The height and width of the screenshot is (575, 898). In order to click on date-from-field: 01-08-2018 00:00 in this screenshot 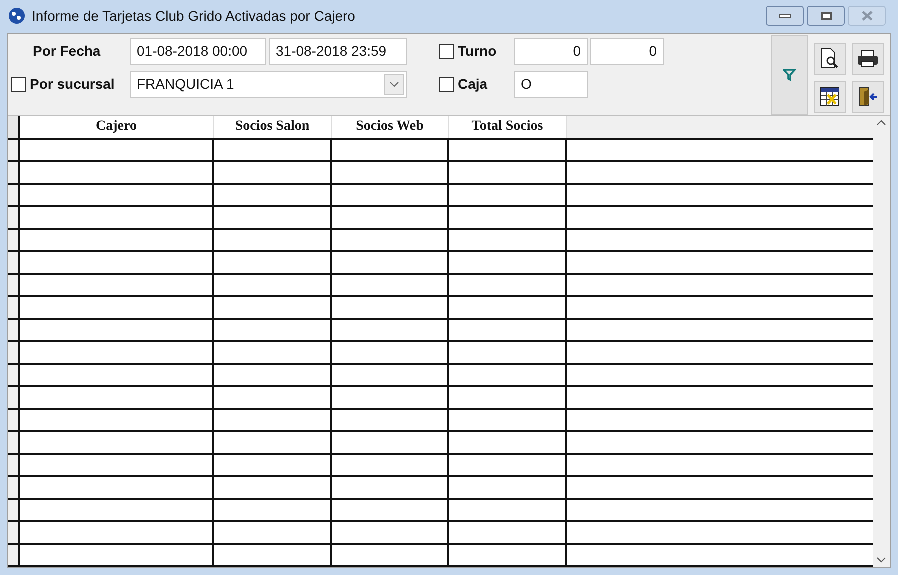, I will do `click(198, 51)`.